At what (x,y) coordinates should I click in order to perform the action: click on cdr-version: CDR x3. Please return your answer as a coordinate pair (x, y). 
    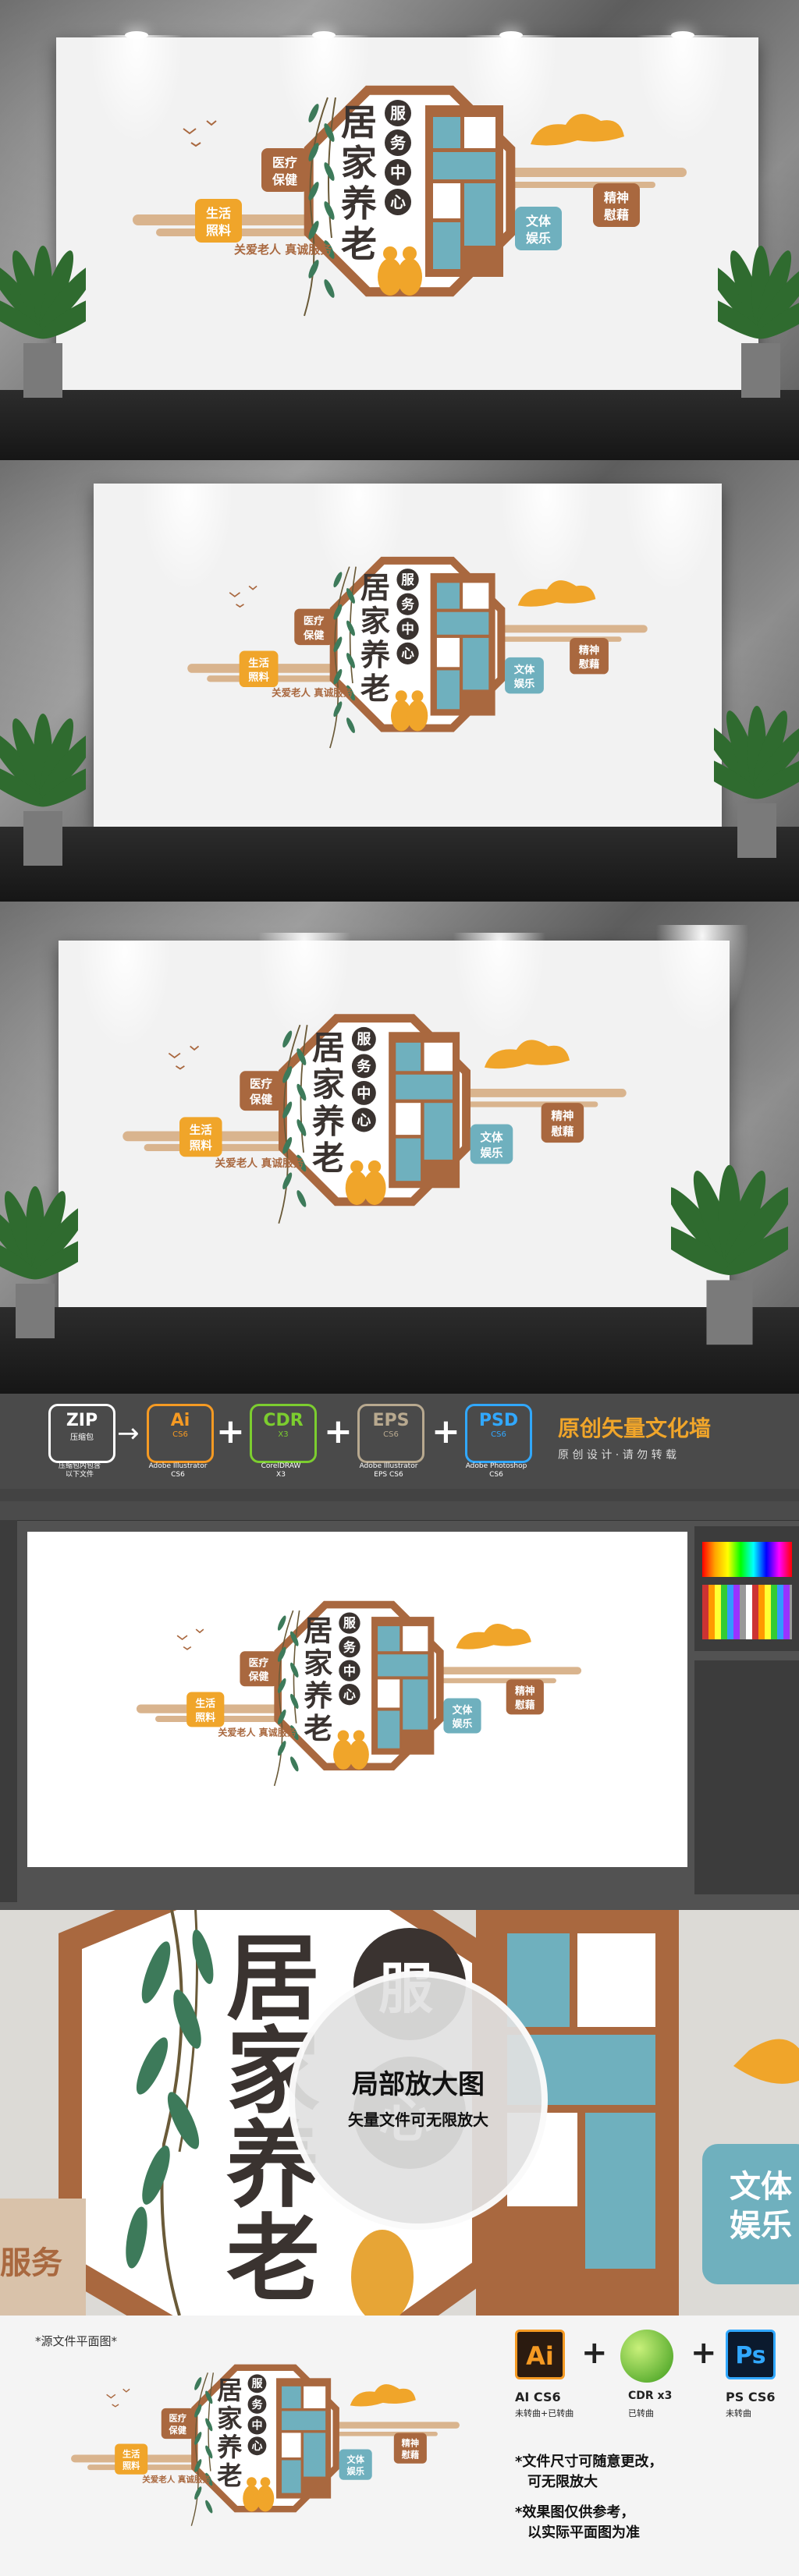
    Looking at the image, I should click on (650, 2396).